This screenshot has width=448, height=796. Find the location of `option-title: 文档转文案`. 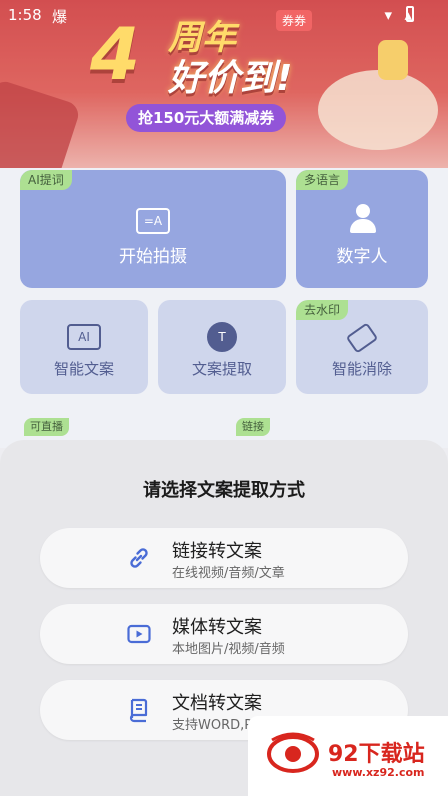

option-title: 文档转文案 is located at coordinates (217, 703).